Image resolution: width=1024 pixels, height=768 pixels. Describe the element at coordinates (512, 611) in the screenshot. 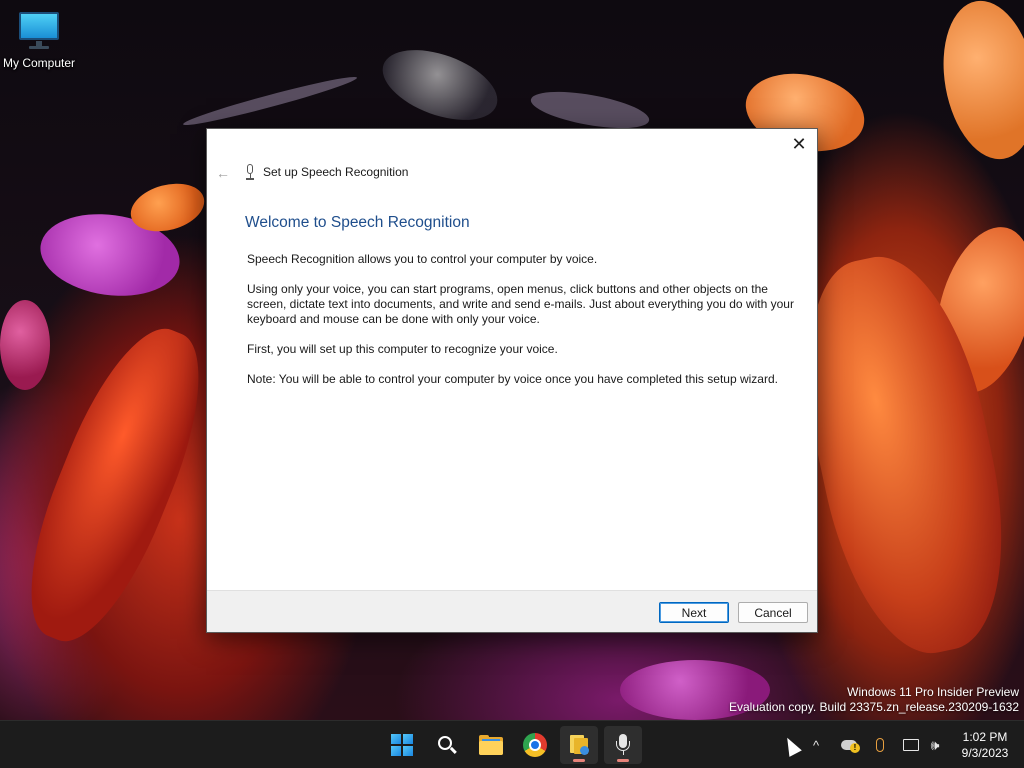

I see `wizard-footer: Next Cancel` at that location.